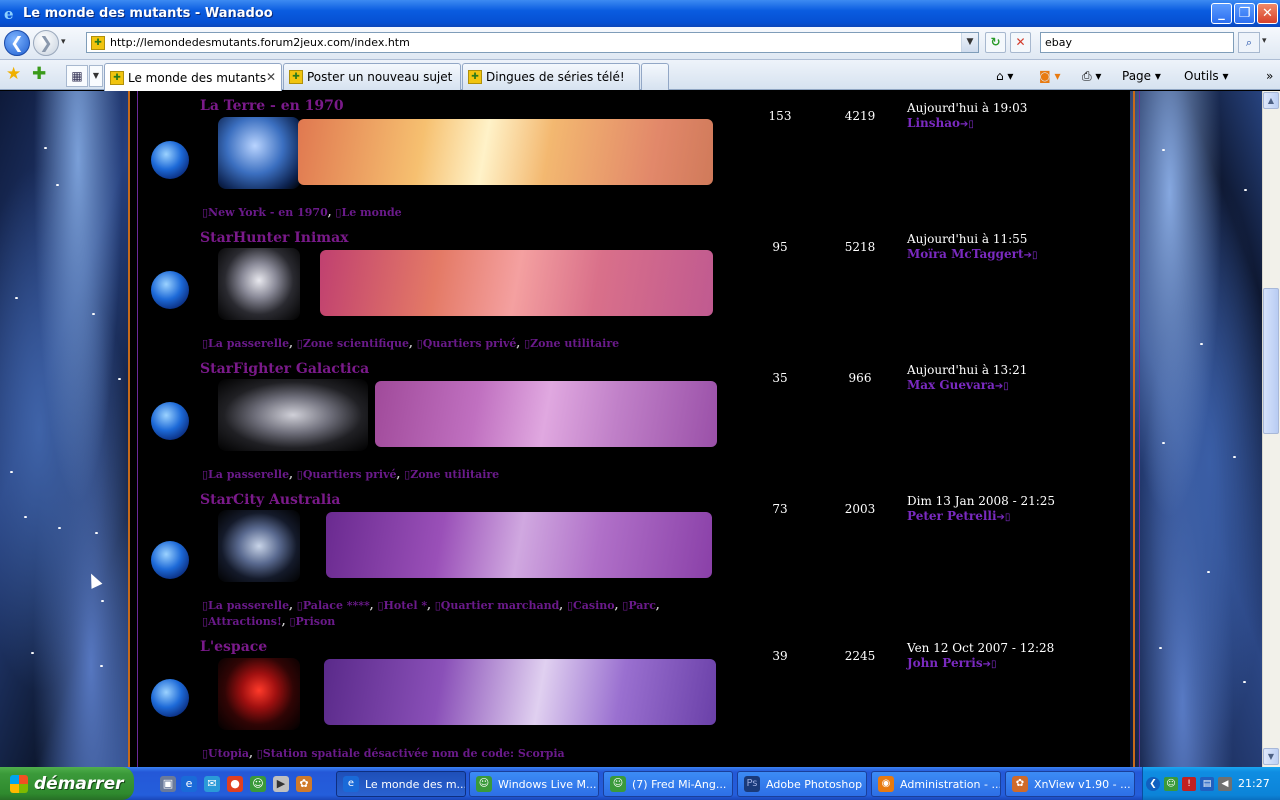 This screenshot has width=1280, height=800. I want to click on minimize-button: _, so click(1221, 13).